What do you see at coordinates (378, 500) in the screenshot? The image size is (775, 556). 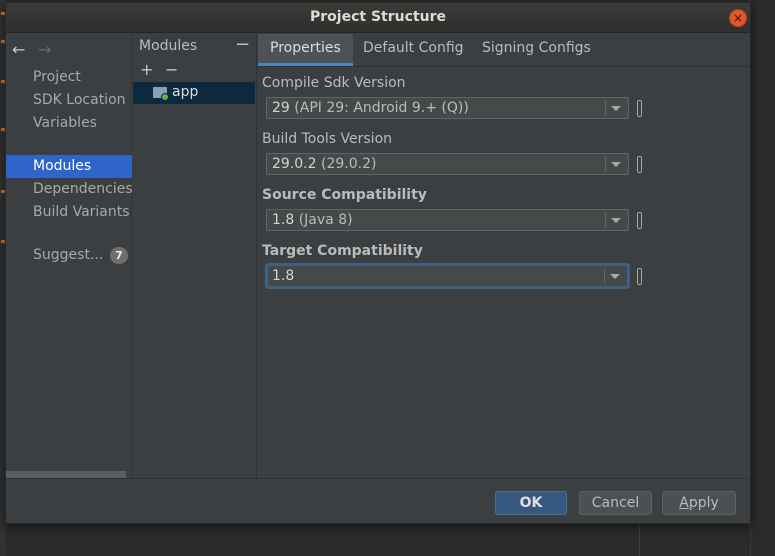 I see `dialog-footer: OK Cancel Apply` at bounding box center [378, 500].